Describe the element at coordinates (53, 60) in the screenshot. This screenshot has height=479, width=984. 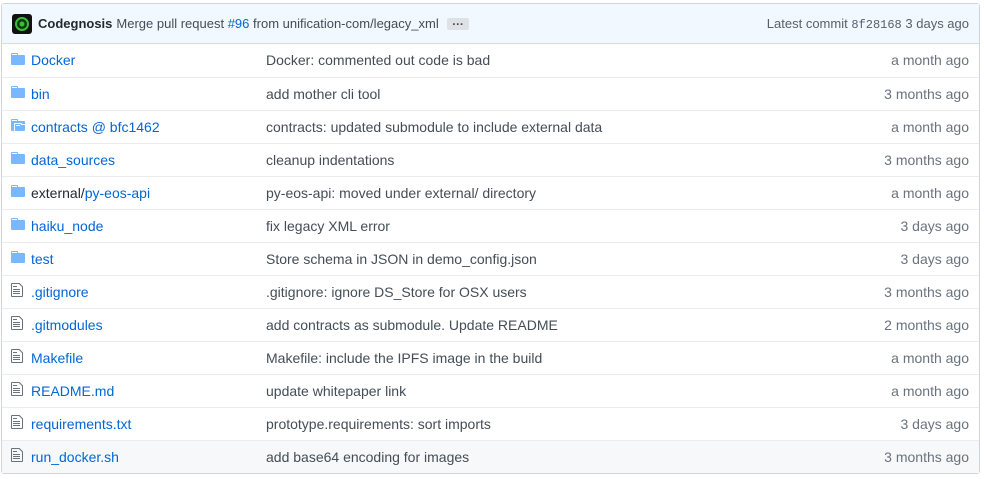
I see `file-name-link: Docker` at that location.